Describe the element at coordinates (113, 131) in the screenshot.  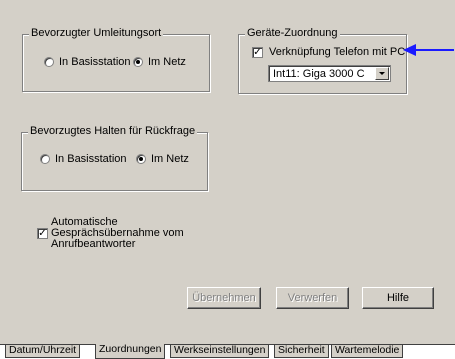
I see `hold-preference-title: Bevorzugtes Halten für Rückfrage` at that location.